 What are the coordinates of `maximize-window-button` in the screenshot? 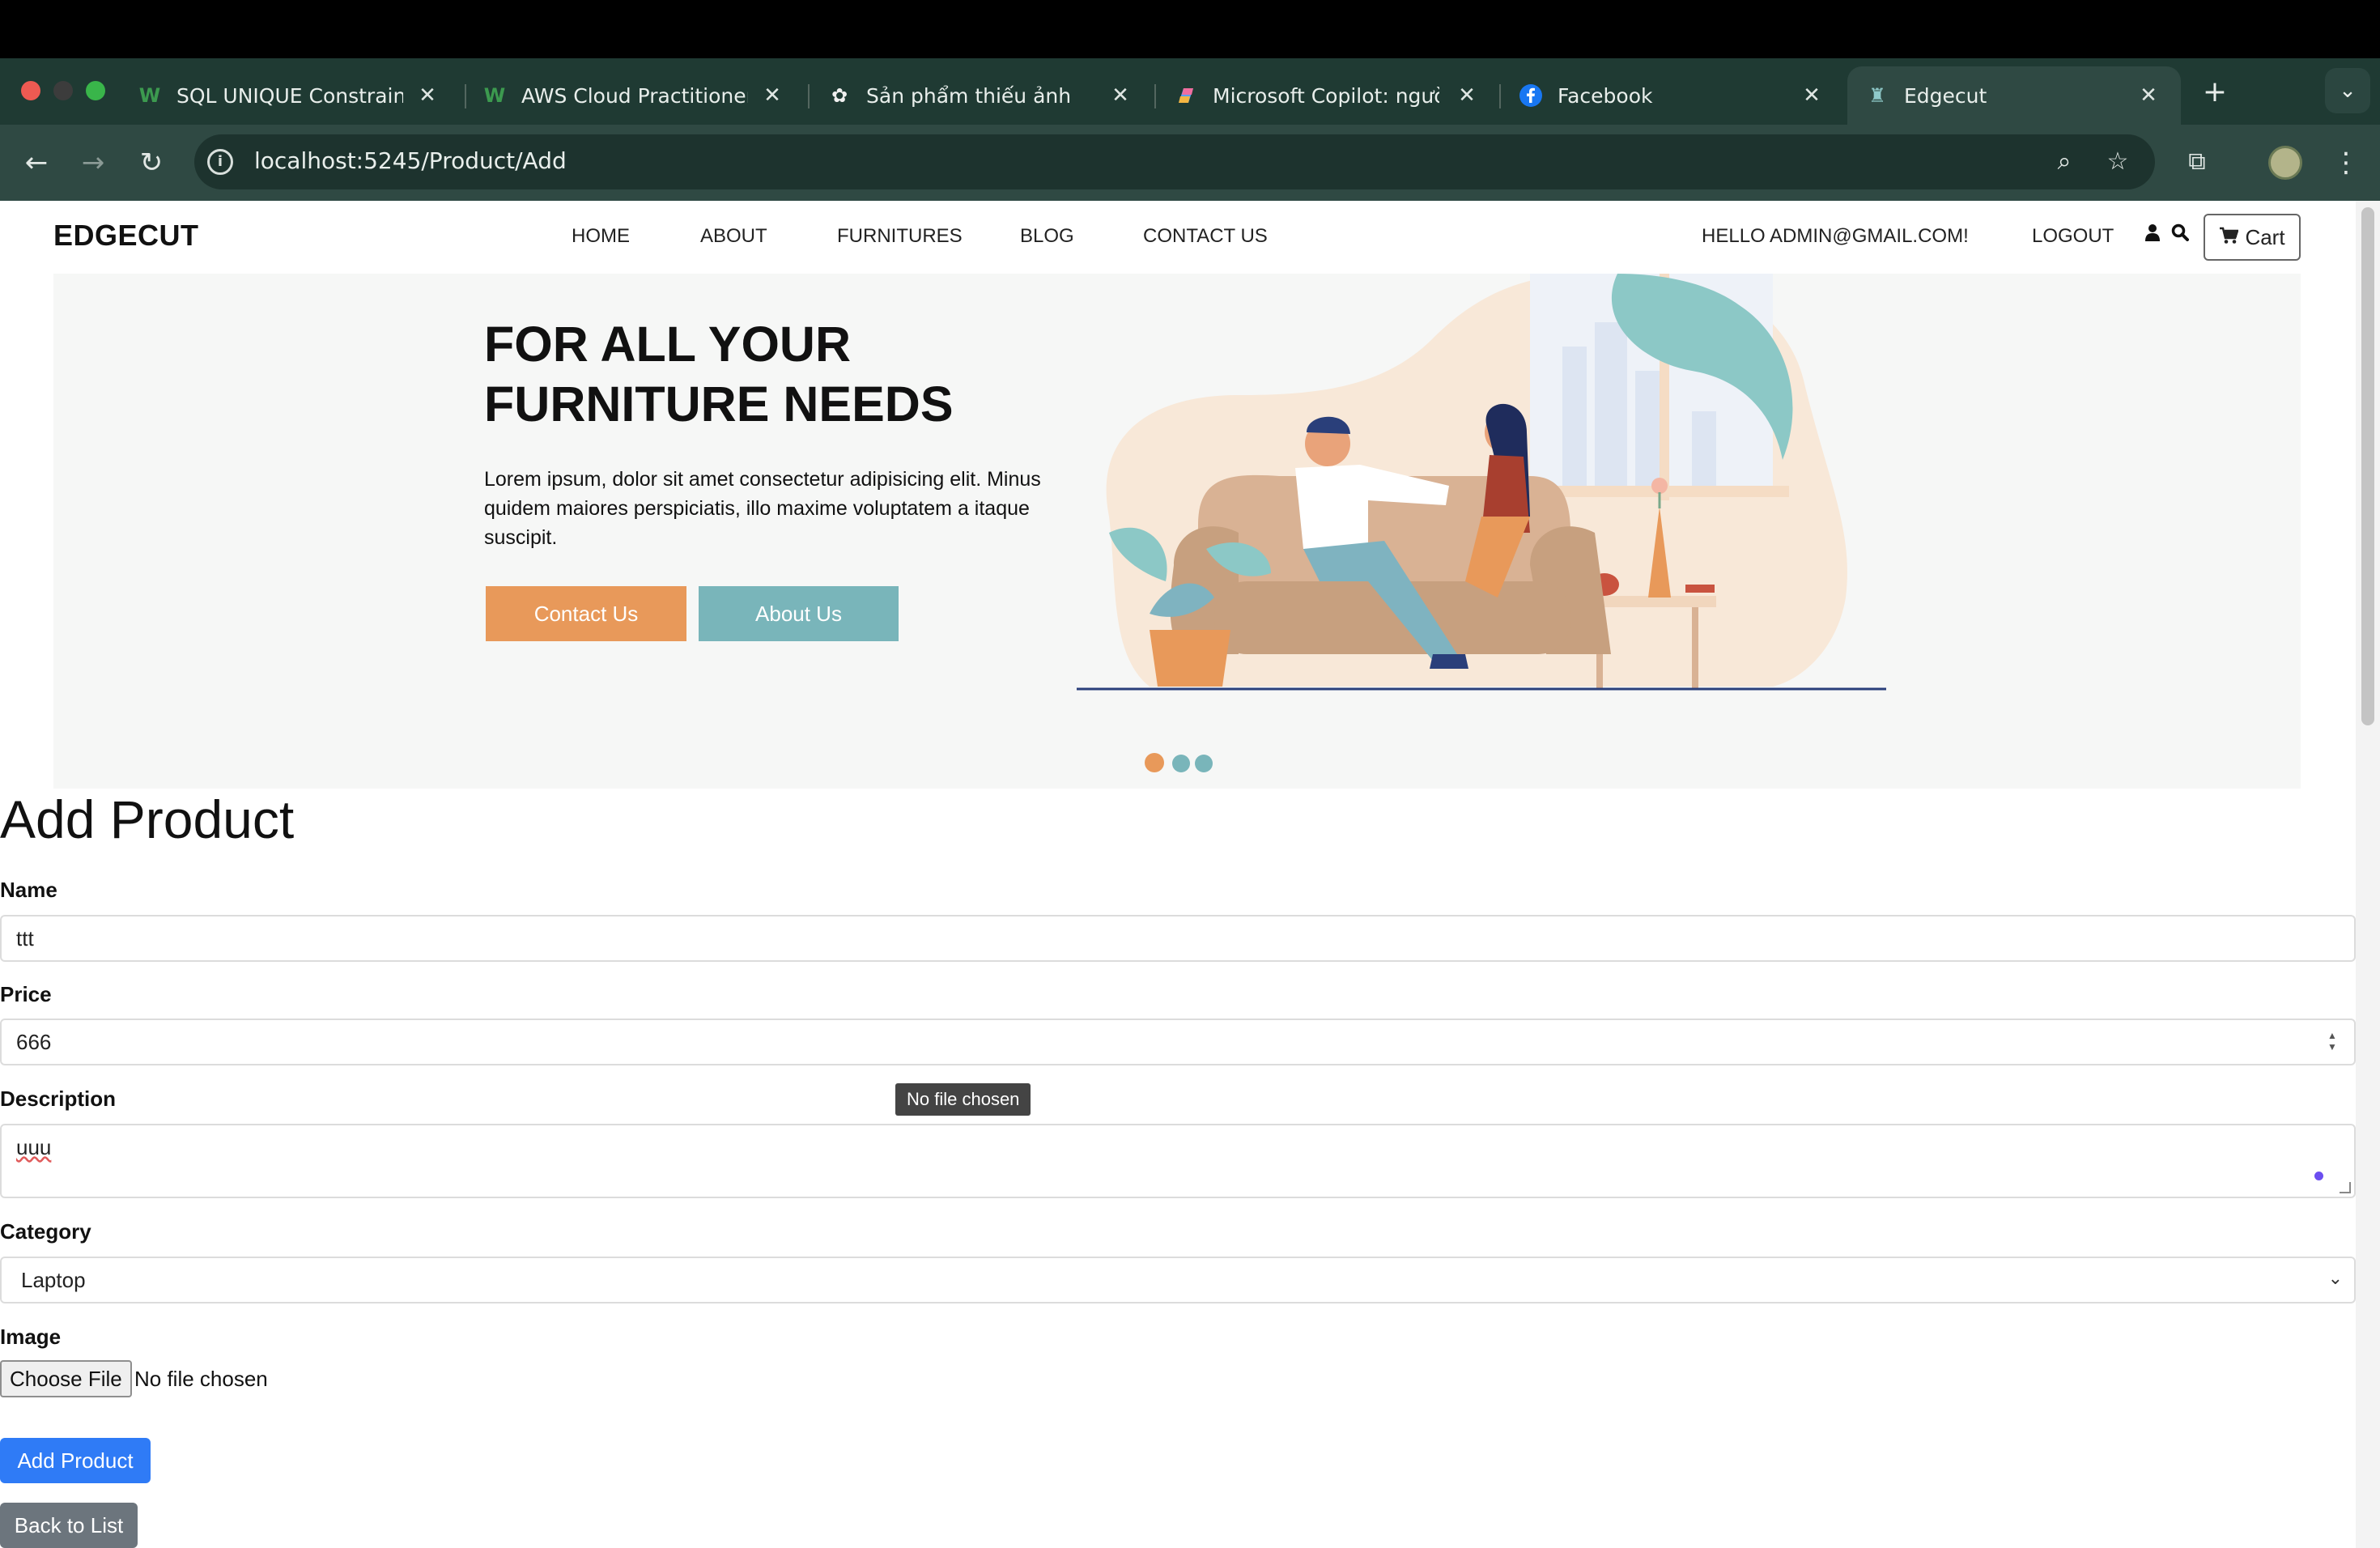 It's located at (95, 91).